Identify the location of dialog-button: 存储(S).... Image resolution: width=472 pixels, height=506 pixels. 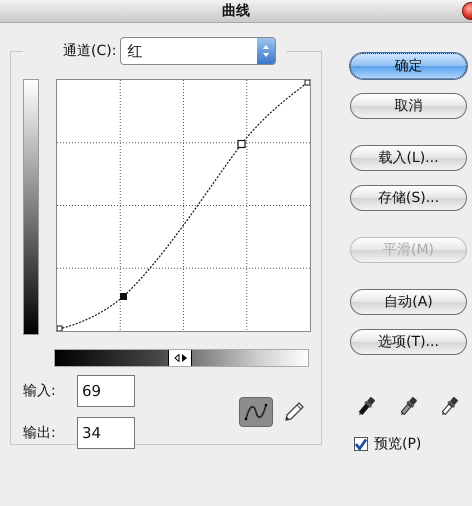
(408, 198).